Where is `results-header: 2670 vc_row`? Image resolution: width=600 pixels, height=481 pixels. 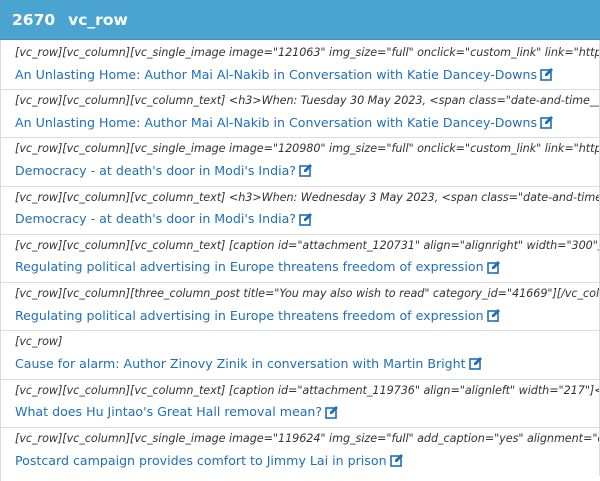
results-header: 2670 vc_row is located at coordinates (300, 20).